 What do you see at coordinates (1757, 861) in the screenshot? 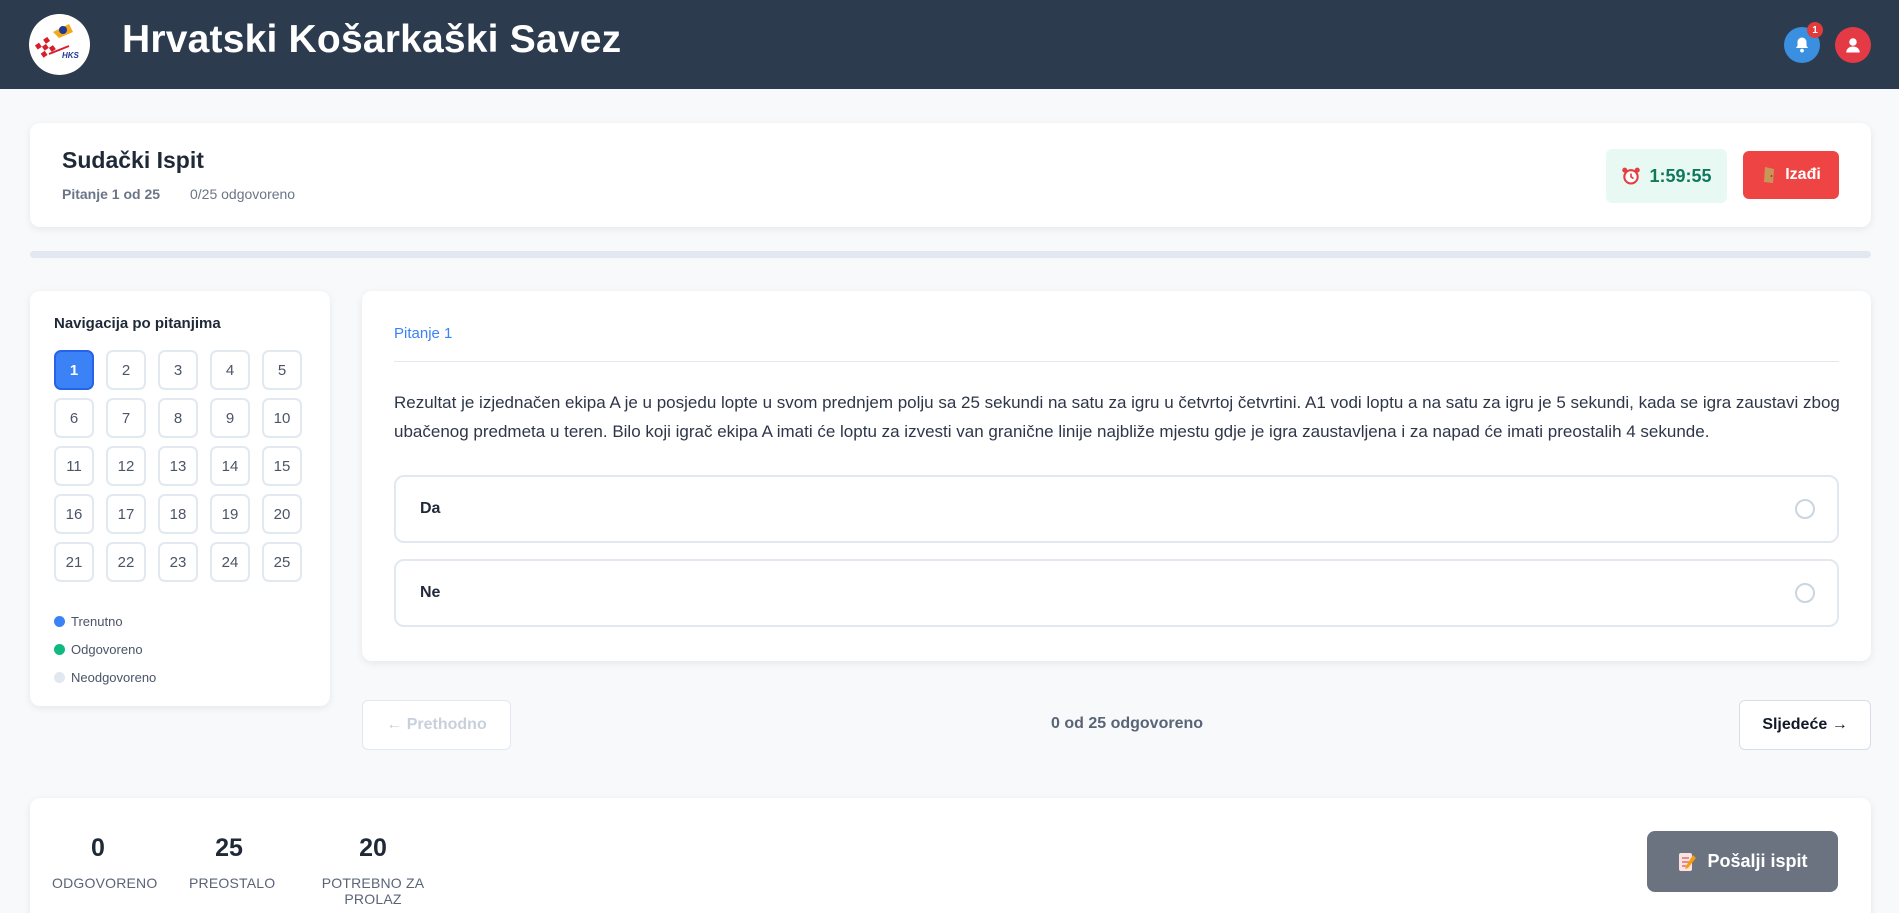
I see `submit-label: Pošalji ispit` at bounding box center [1757, 861].